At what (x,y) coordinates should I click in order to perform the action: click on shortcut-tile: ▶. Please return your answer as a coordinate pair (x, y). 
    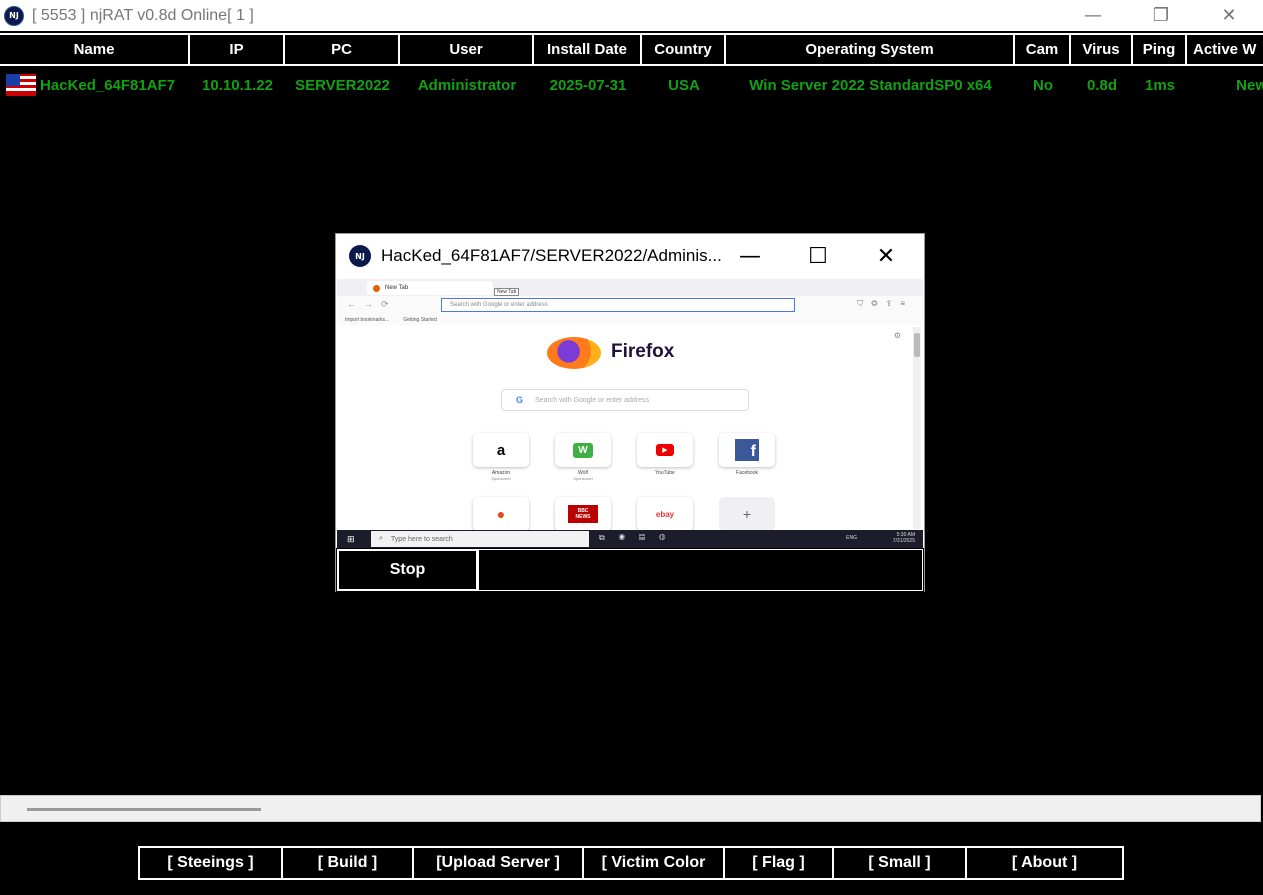
    Looking at the image, I should click on (665, 450).